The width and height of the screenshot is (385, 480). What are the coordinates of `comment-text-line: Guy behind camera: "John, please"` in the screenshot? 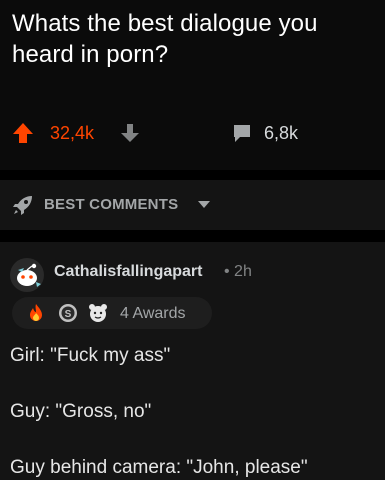 It's located at (159, 467).